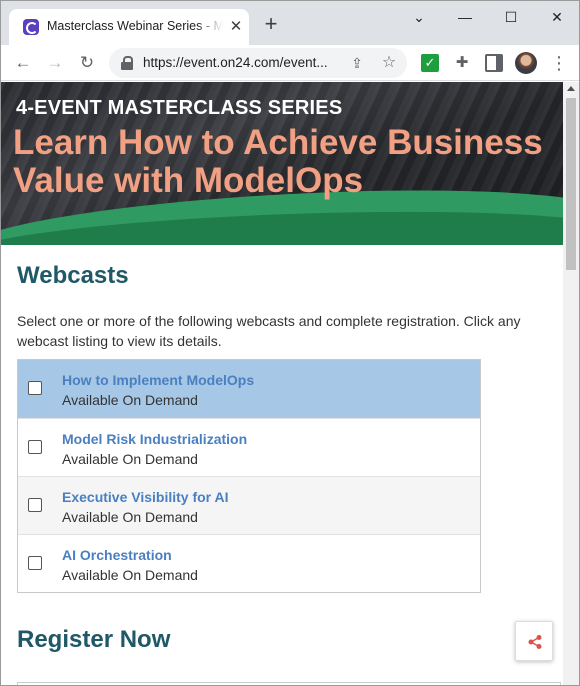 The image size is (580, 686). I want to click on webcast-row: AI Orchestration Available On Demand, so click(249, 563).